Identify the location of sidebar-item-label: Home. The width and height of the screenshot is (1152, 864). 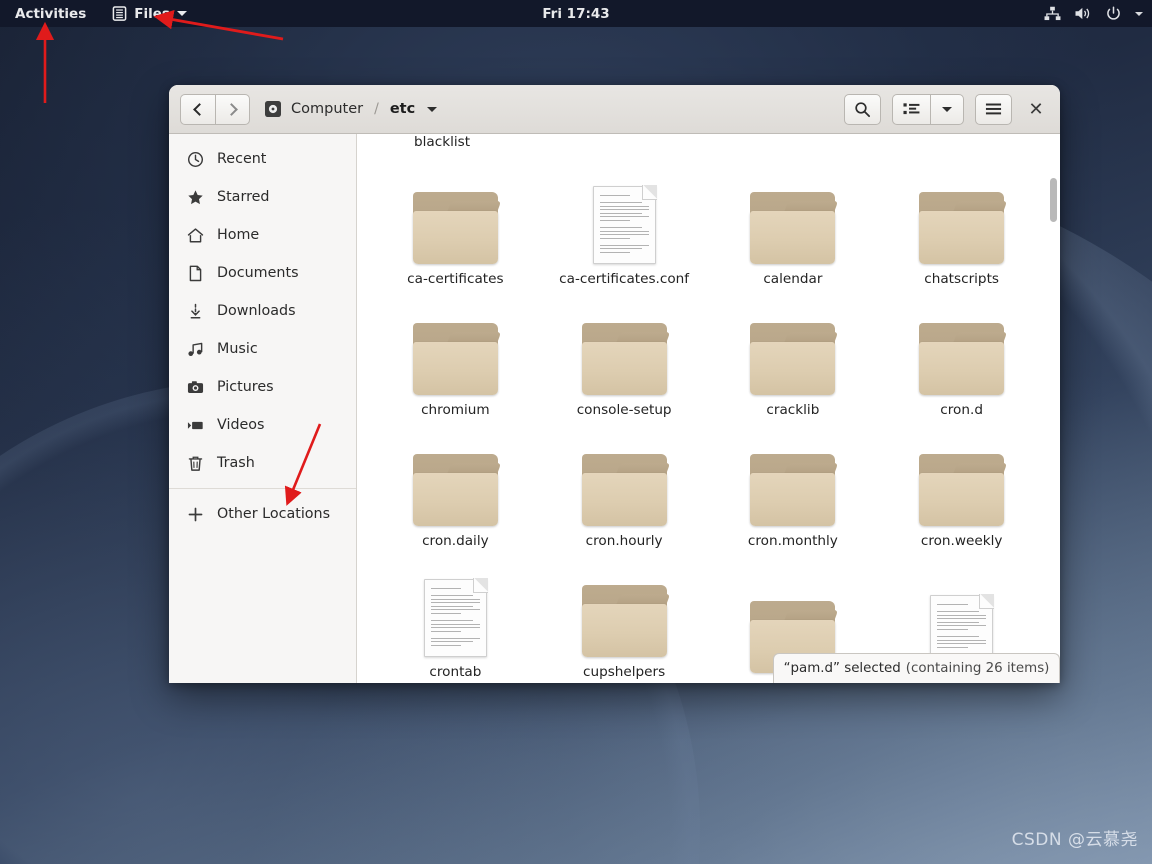
(238, 235).